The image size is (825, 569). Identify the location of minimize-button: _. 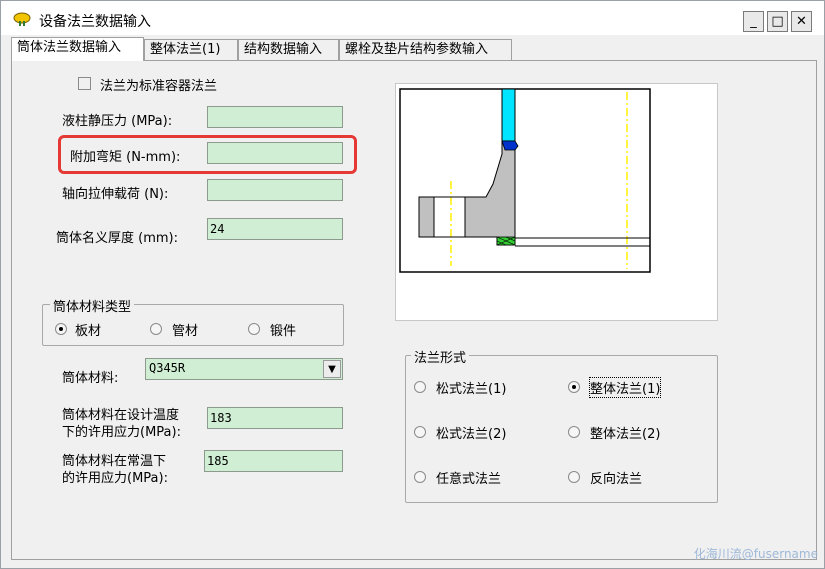
(753, 21).